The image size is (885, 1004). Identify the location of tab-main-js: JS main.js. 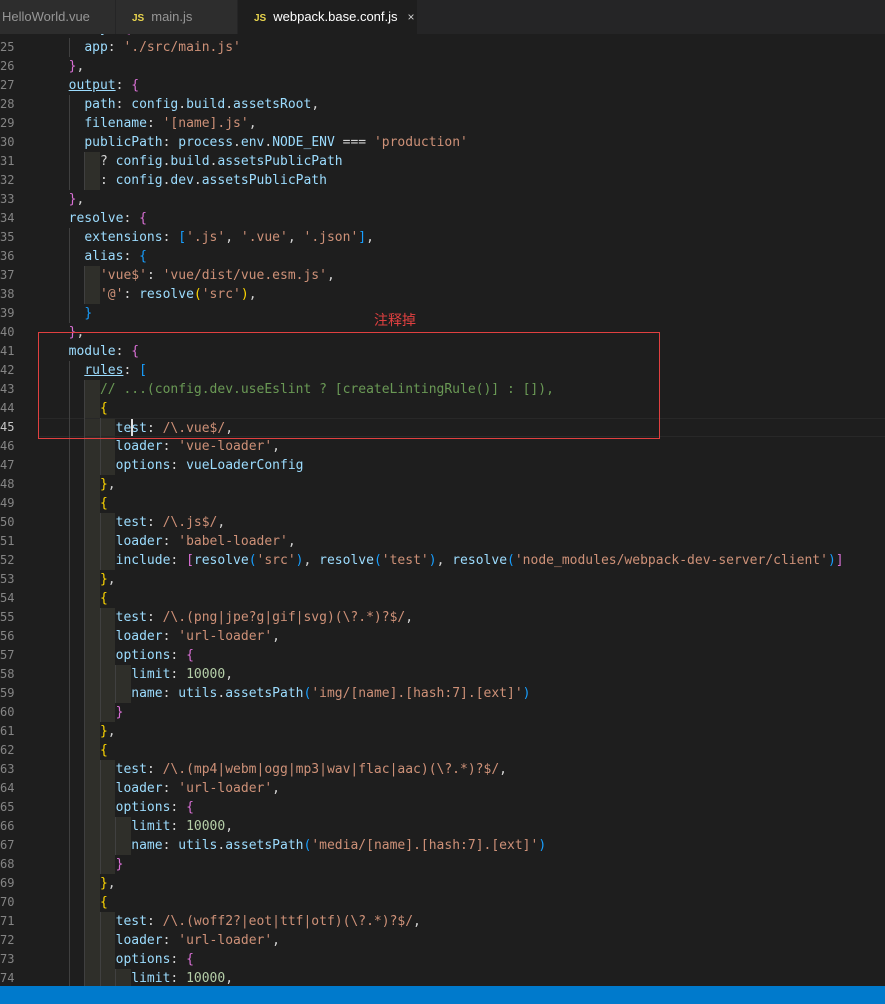
(177, 17).